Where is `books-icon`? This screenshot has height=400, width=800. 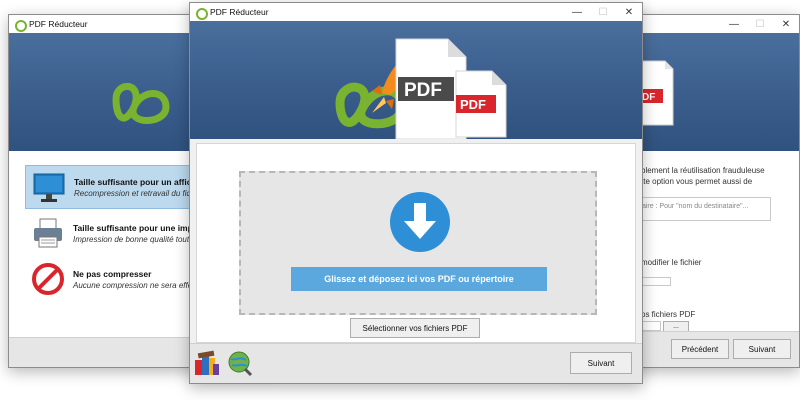
books-icon is located at coordinates (207, 363).